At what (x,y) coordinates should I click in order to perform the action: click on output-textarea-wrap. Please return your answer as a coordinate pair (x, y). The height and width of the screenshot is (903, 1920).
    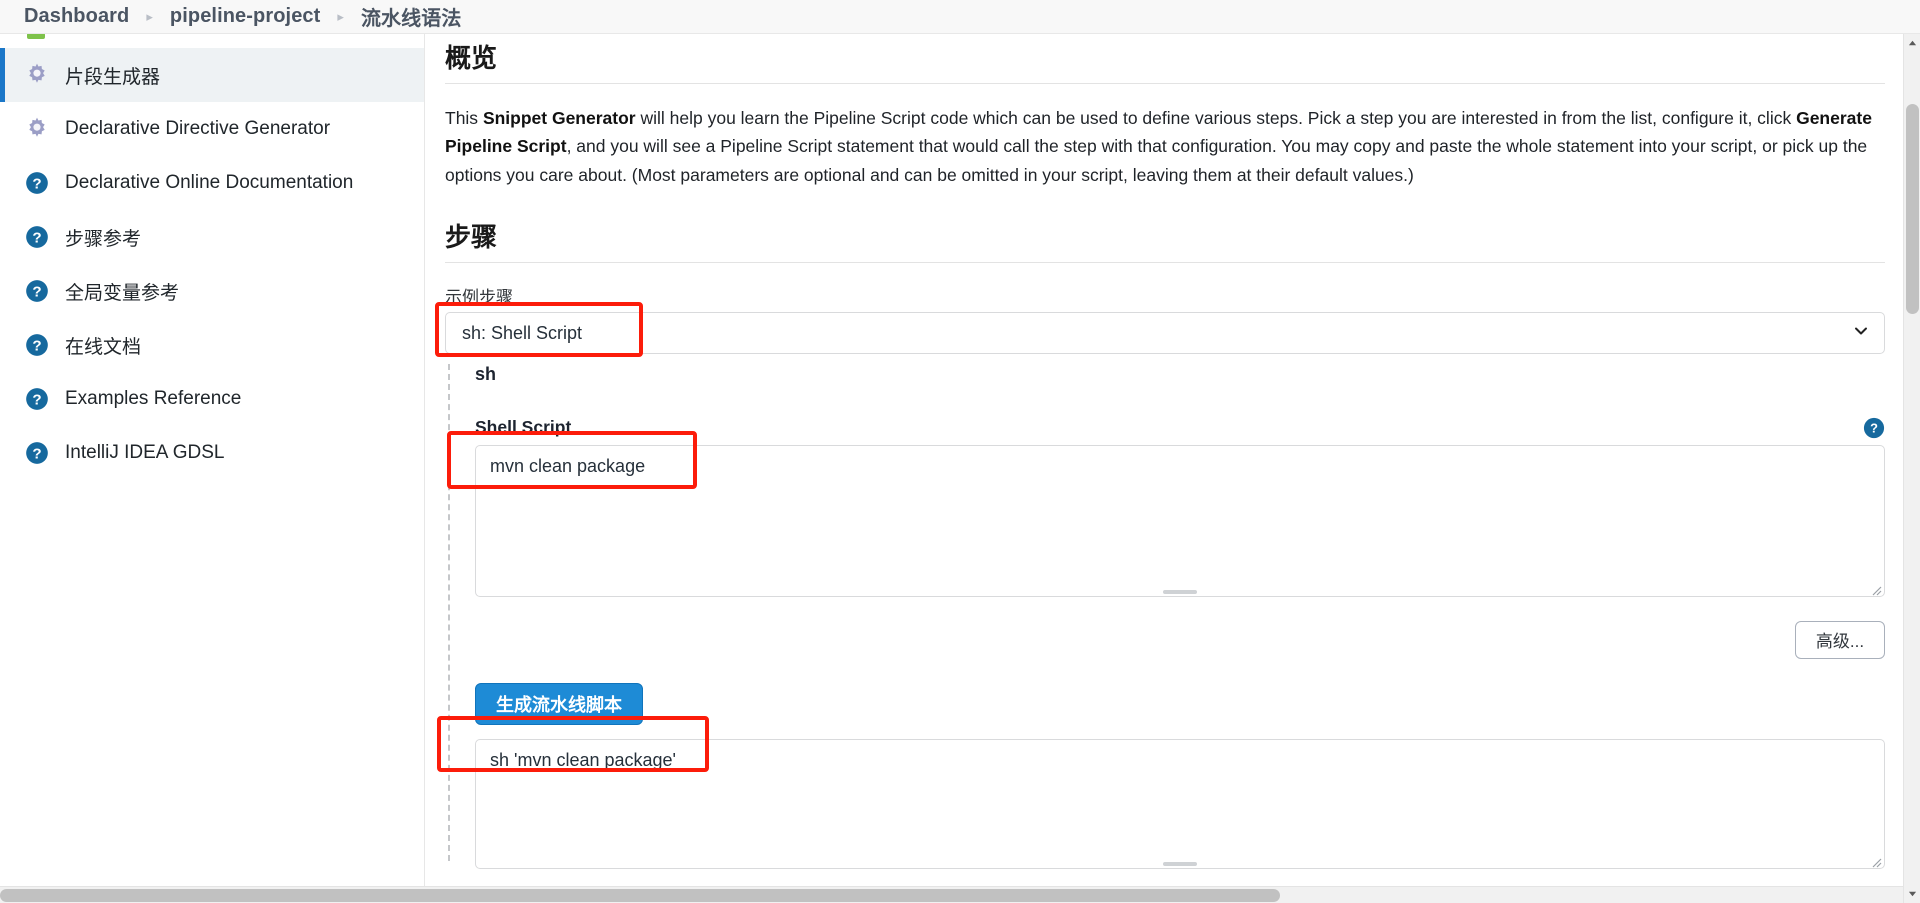
    Looking at the image, I should click on (1180, 803).